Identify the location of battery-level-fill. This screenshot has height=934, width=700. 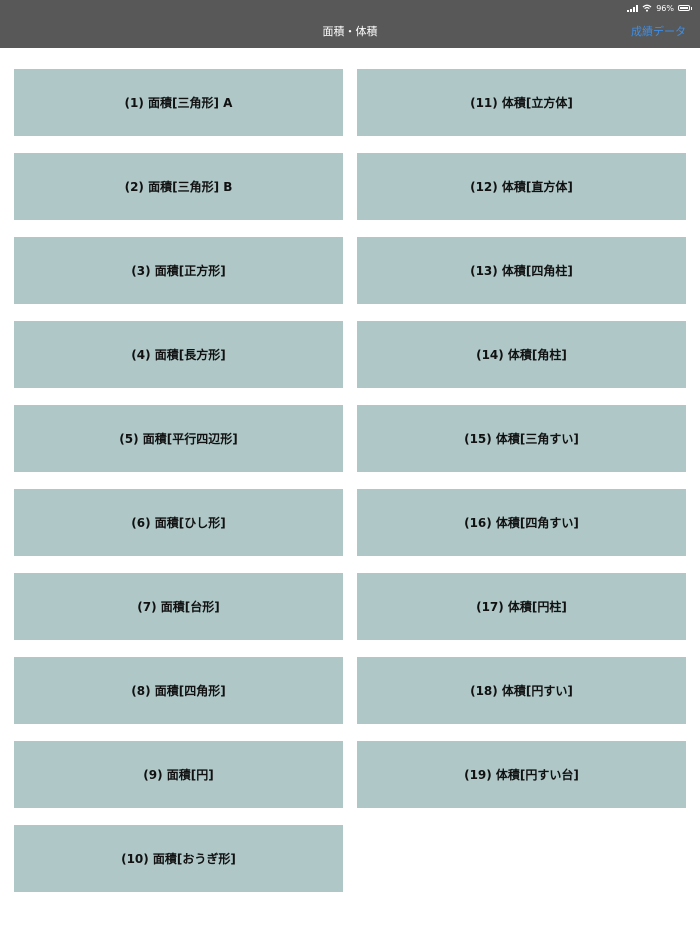
(684, 8).